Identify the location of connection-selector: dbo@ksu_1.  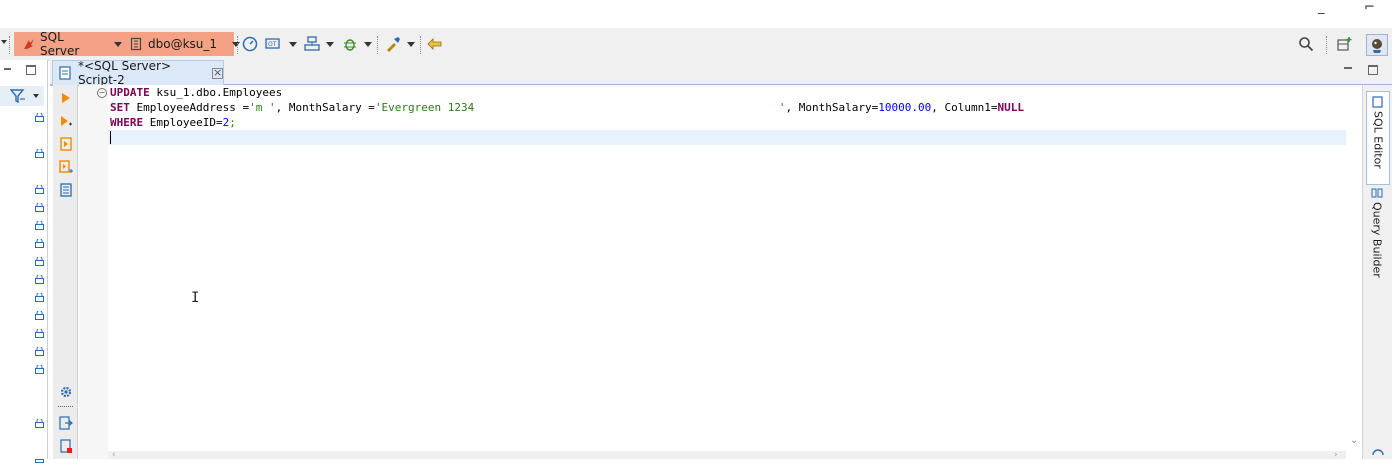
(181, 44).